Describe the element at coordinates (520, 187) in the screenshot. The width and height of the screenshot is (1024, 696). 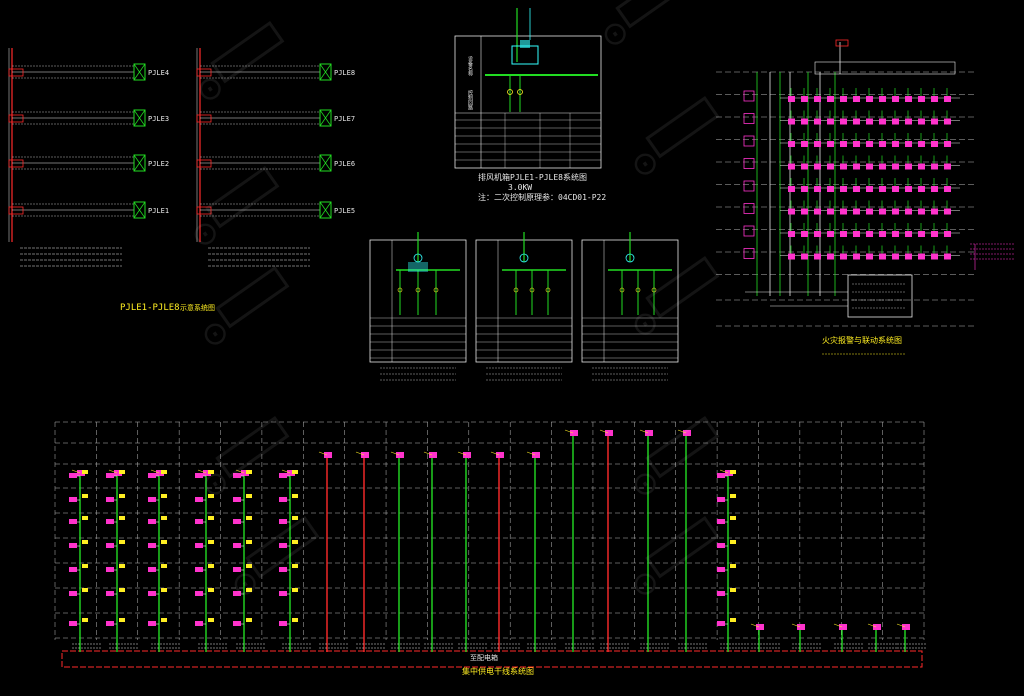
I see `schematic-caption-line2: 3.0KW` at that location.